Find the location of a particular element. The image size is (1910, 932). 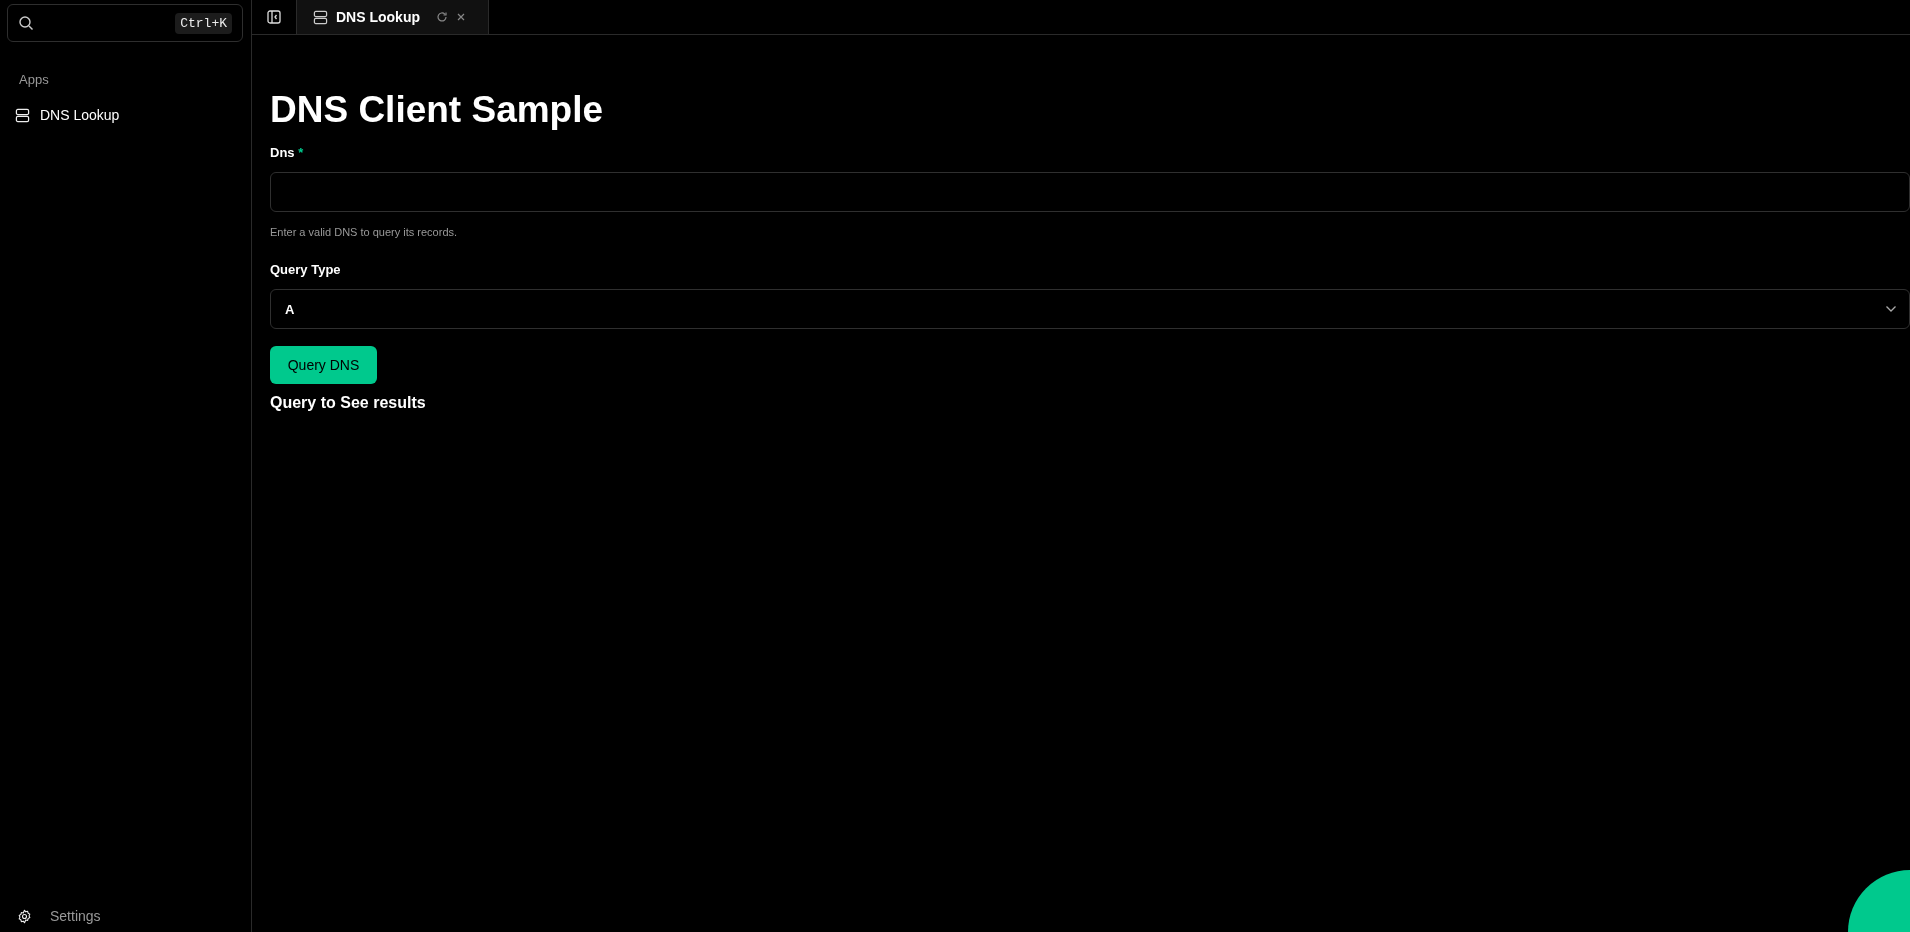

dns-input-field is located at coordinates (1090, 192).